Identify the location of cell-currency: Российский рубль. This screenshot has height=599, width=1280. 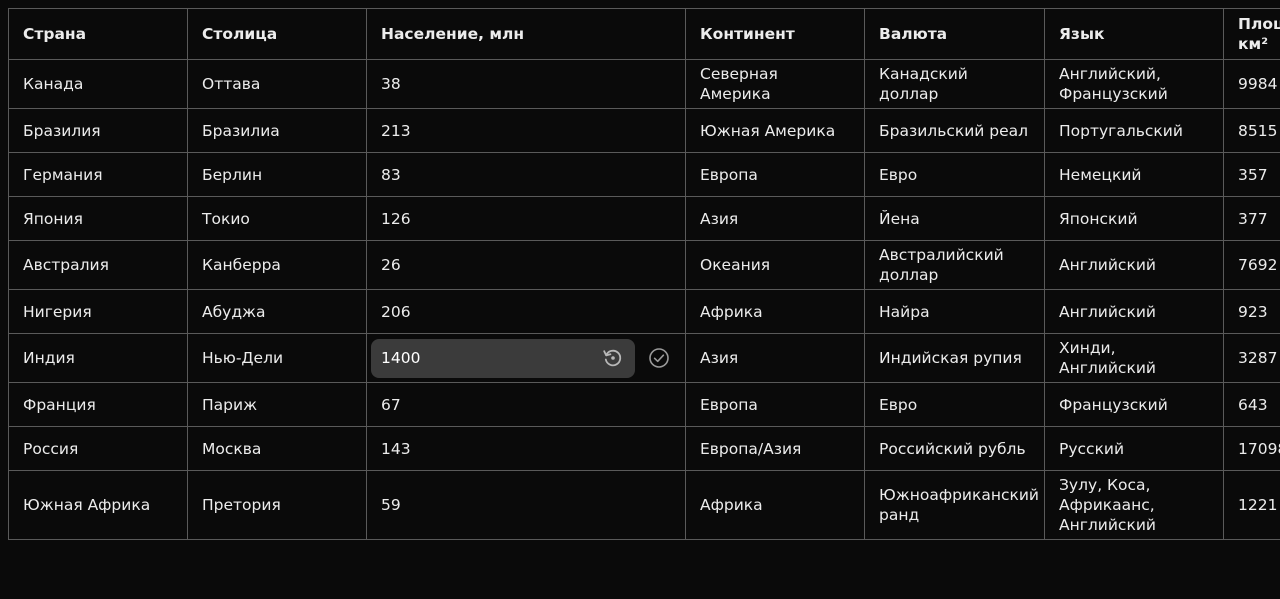
(954, 448).